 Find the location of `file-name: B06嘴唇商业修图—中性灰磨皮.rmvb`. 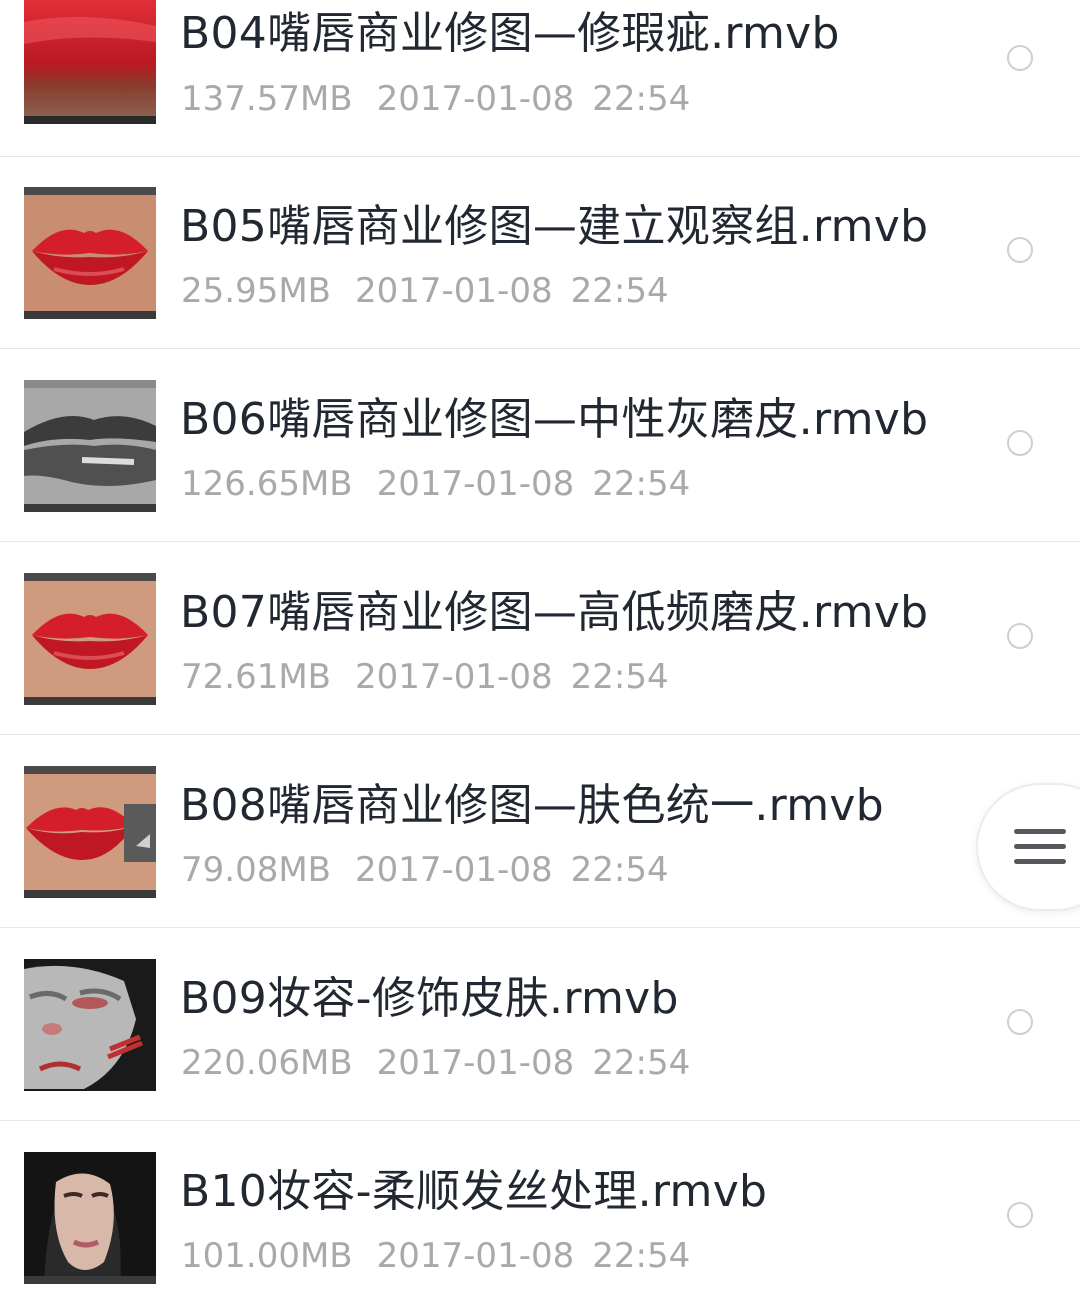

file-name: B06嘴唇商业修图—中性灰磨皮.rmvb is located at coordinates (554, 419).